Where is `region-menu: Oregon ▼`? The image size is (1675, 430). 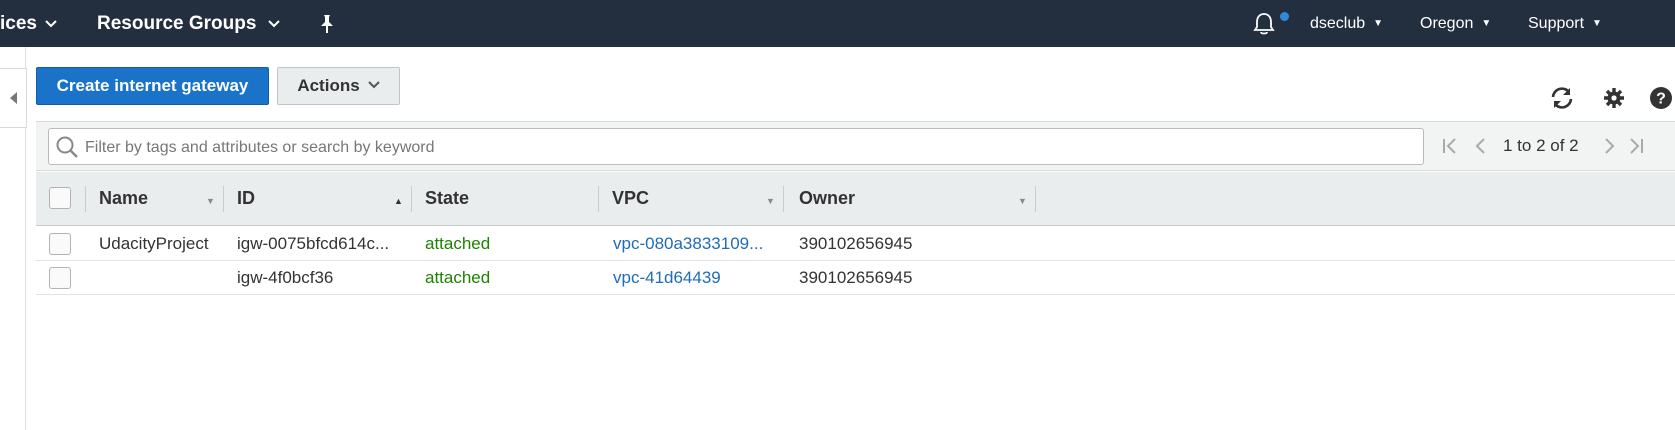
region-menu: Oregon ▼ is located at coordinates (1455, 23).